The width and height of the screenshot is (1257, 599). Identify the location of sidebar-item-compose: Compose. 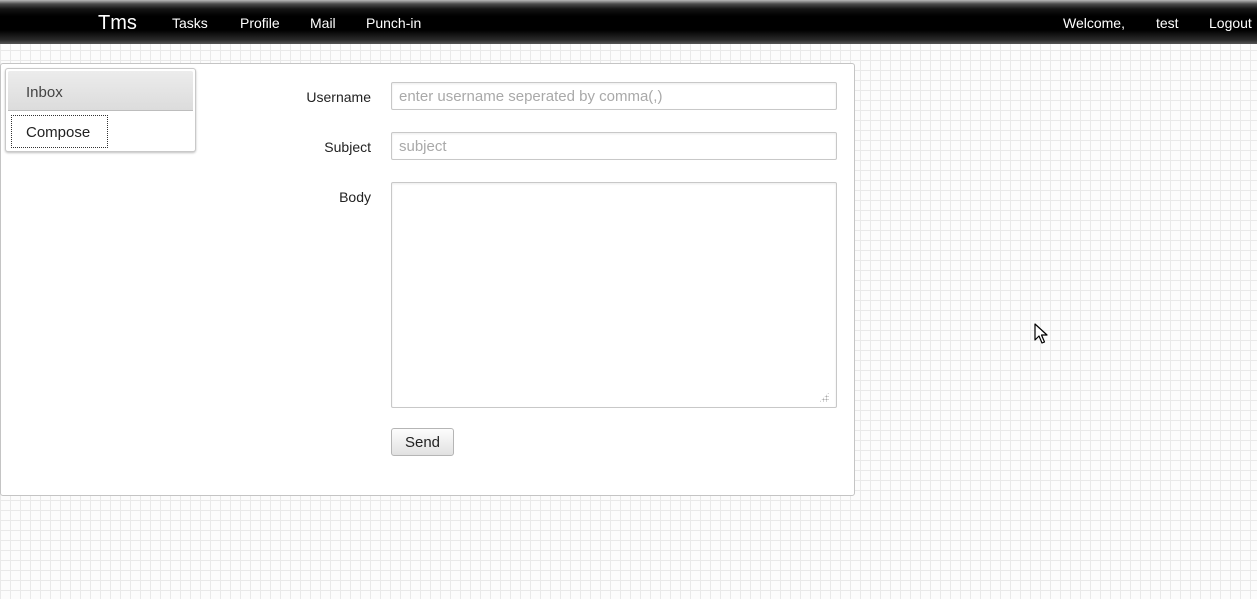
(59, 131).